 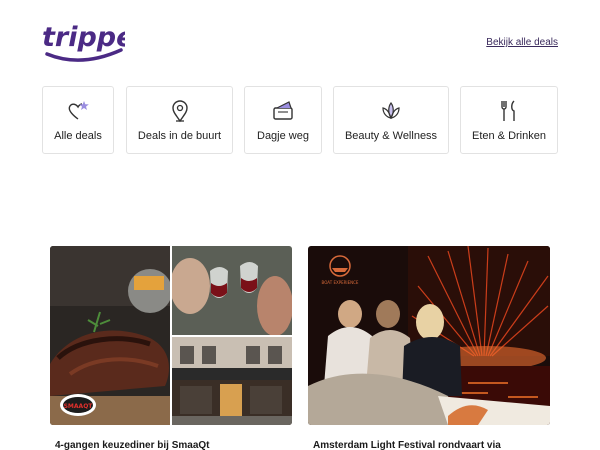 What do you see at coordinates (522, 42) in the screenshot?
I see `view-all-deals-link: Bekijk alle deals` at bounding box center [522, 42].